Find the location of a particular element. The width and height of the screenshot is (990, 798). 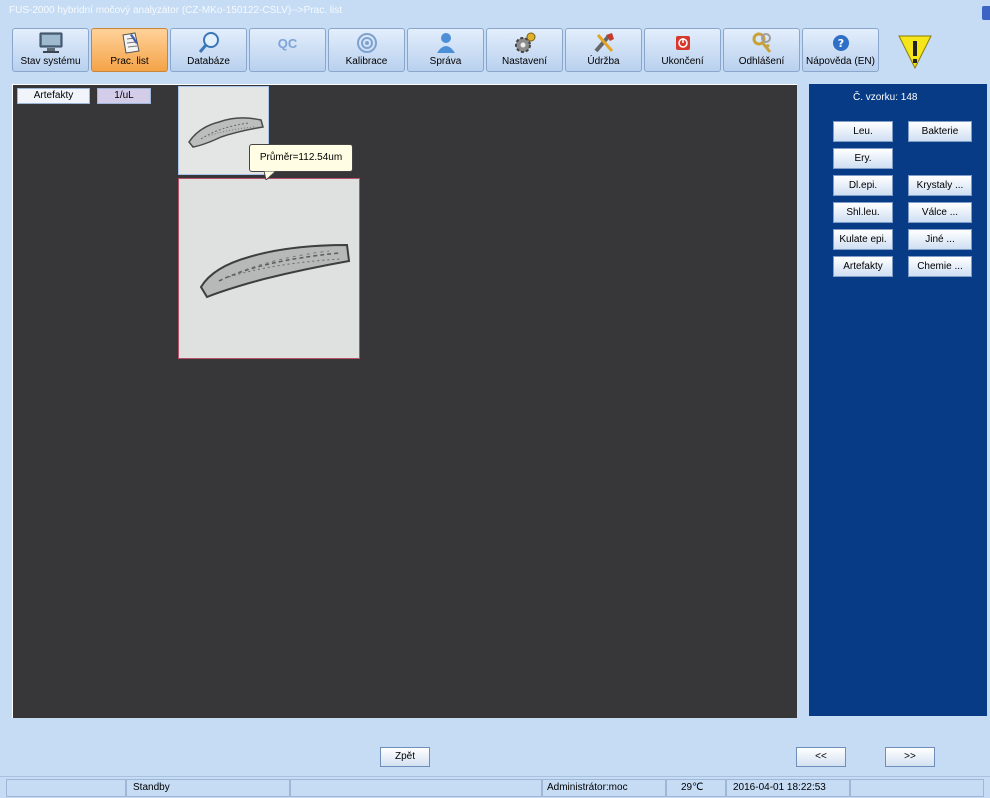

toolbar-label: Stav systému is located at coordinates (50, 61).